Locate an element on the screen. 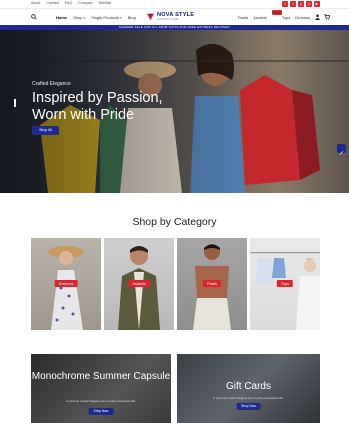 Image resolution: width=349 pixels, height=423 pixels. nav-single-products: Single Products ▾ is located at coordinates (106, 17).